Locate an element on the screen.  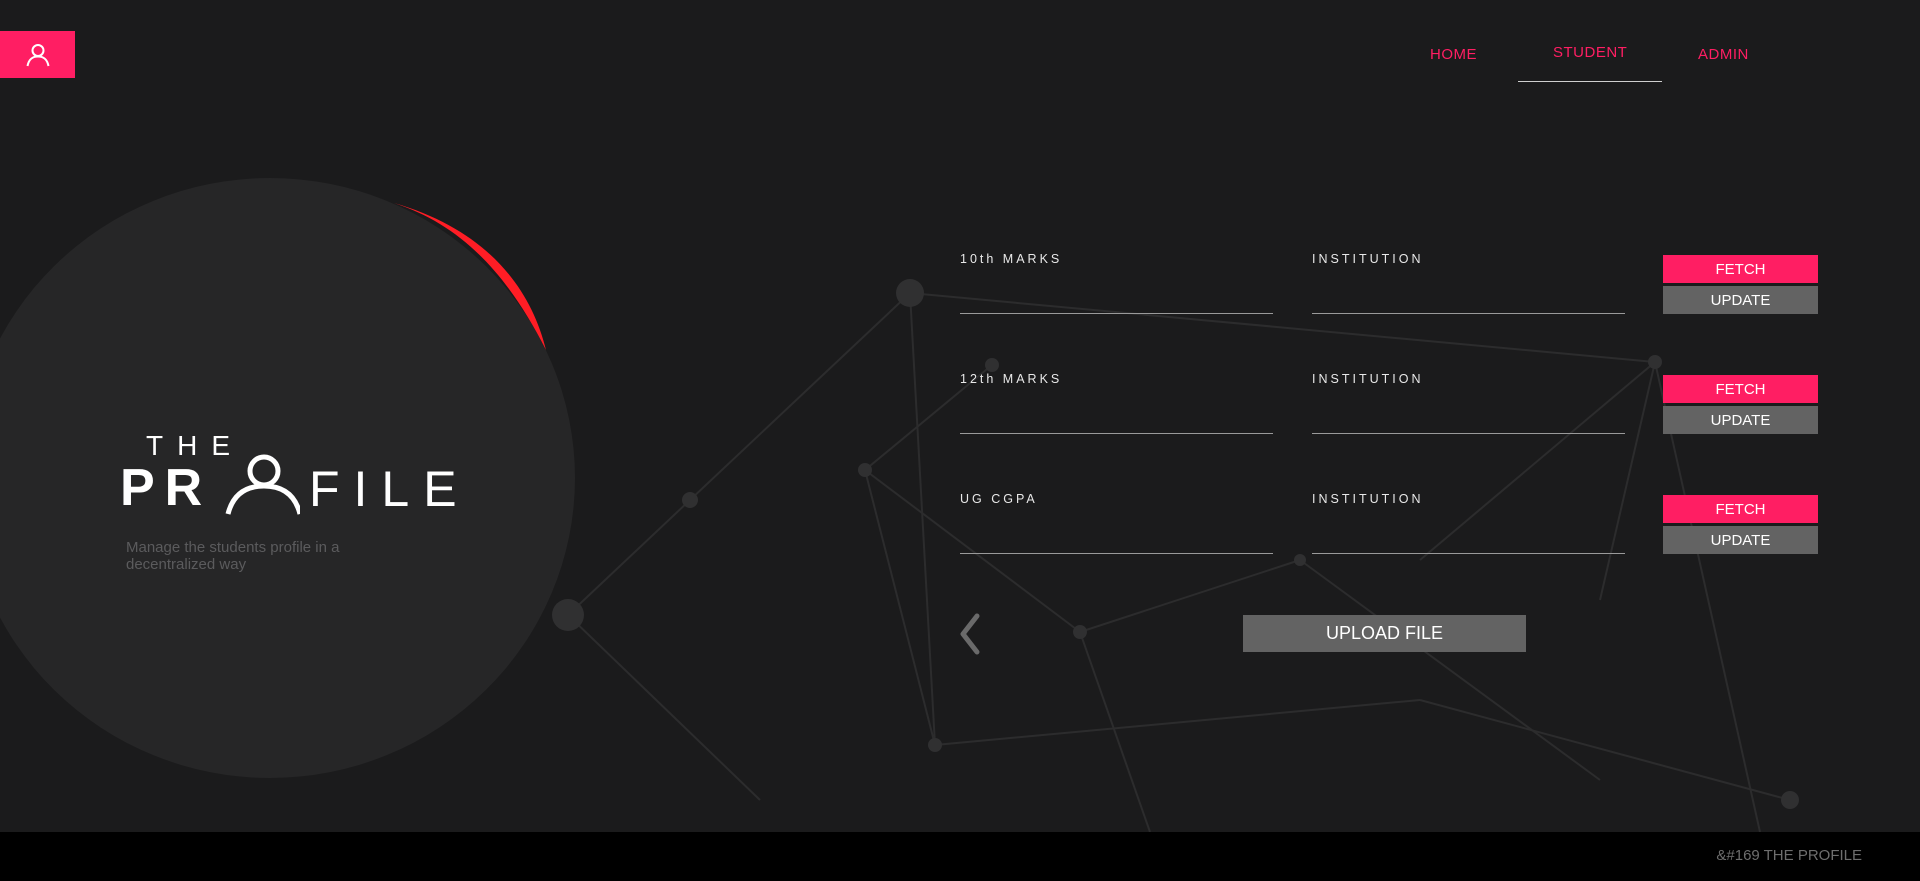
logo: PR FILE is located at coordinates (288, 484).